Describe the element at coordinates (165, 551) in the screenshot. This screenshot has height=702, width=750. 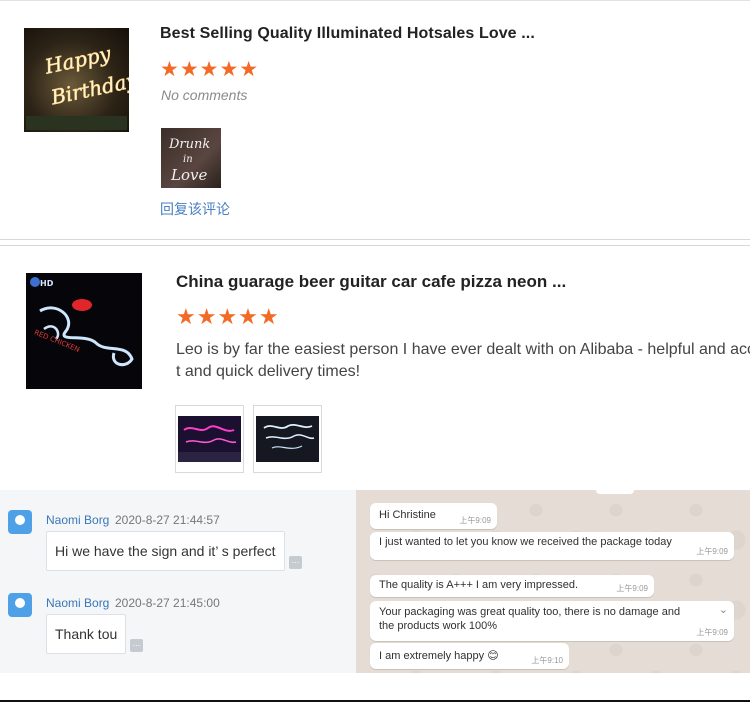
I see `message-bubble: Hi we have the sign and it’ s perfect` at that location.